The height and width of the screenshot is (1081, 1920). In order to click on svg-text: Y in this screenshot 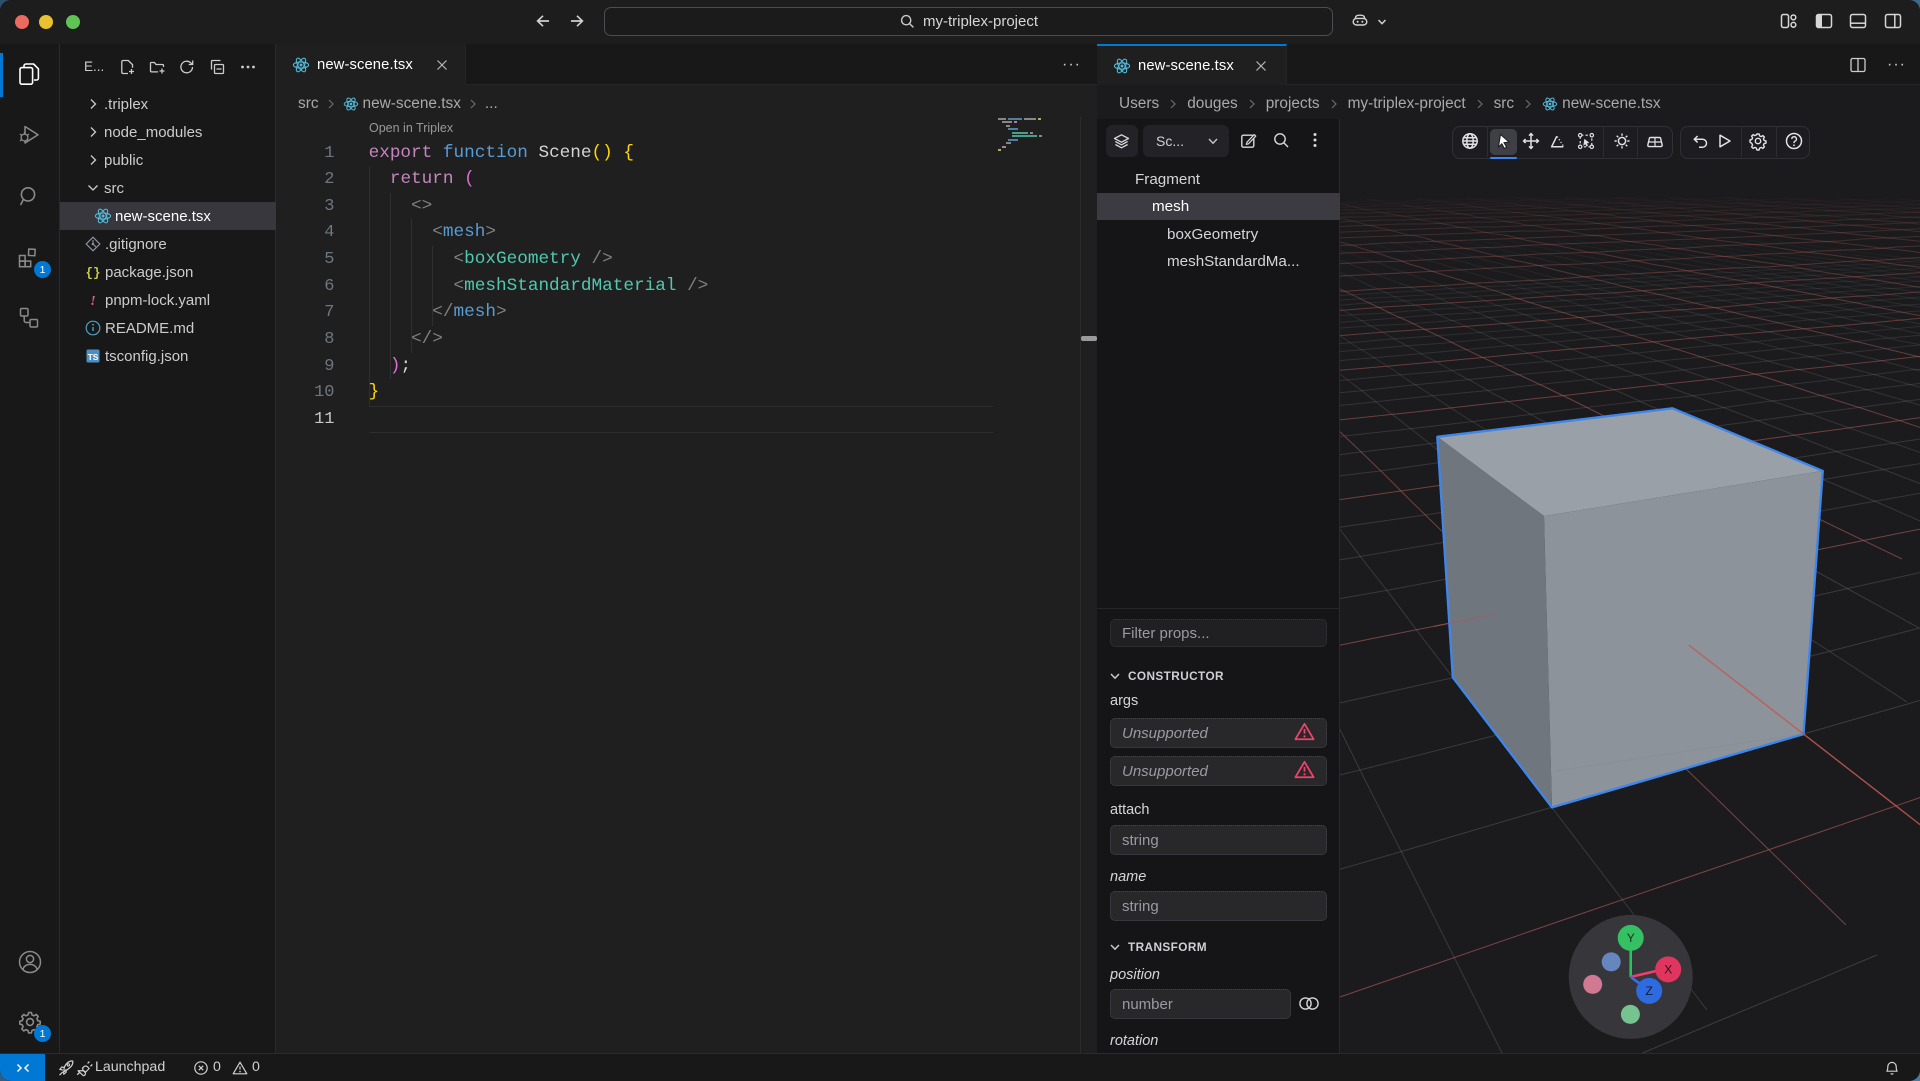, I will do `click(1631, 938)`.